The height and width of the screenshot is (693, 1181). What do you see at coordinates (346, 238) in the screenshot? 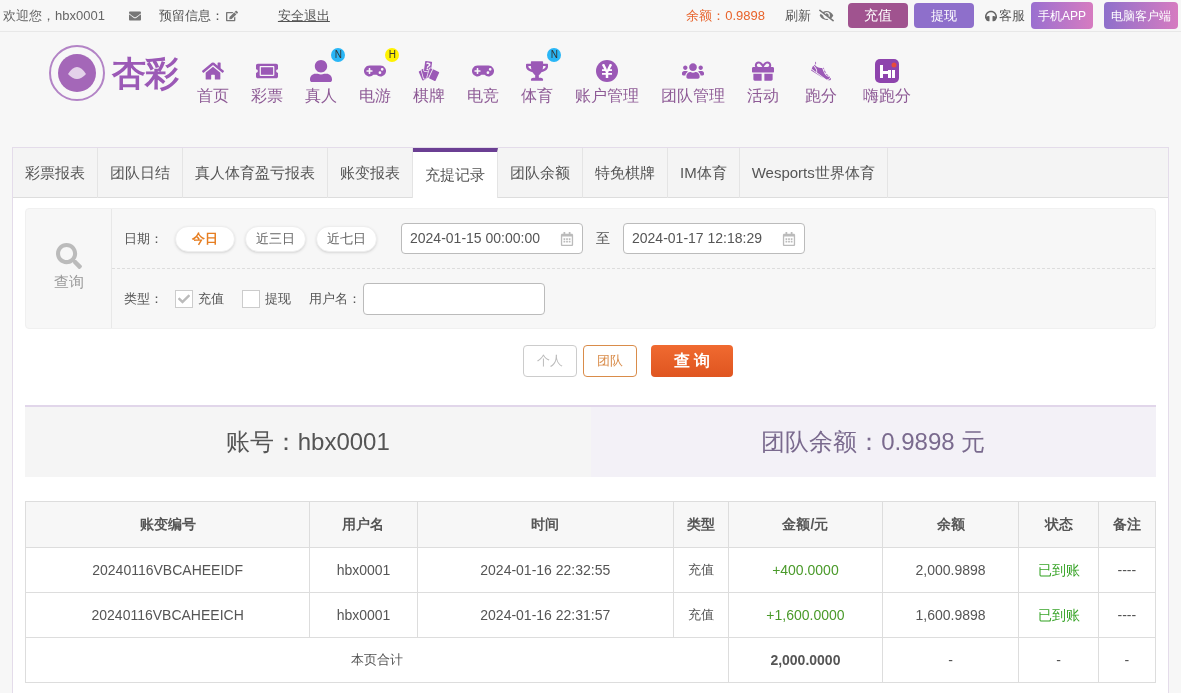
I see `date-range-pill: 近七日` at bounding box center [346, 238].